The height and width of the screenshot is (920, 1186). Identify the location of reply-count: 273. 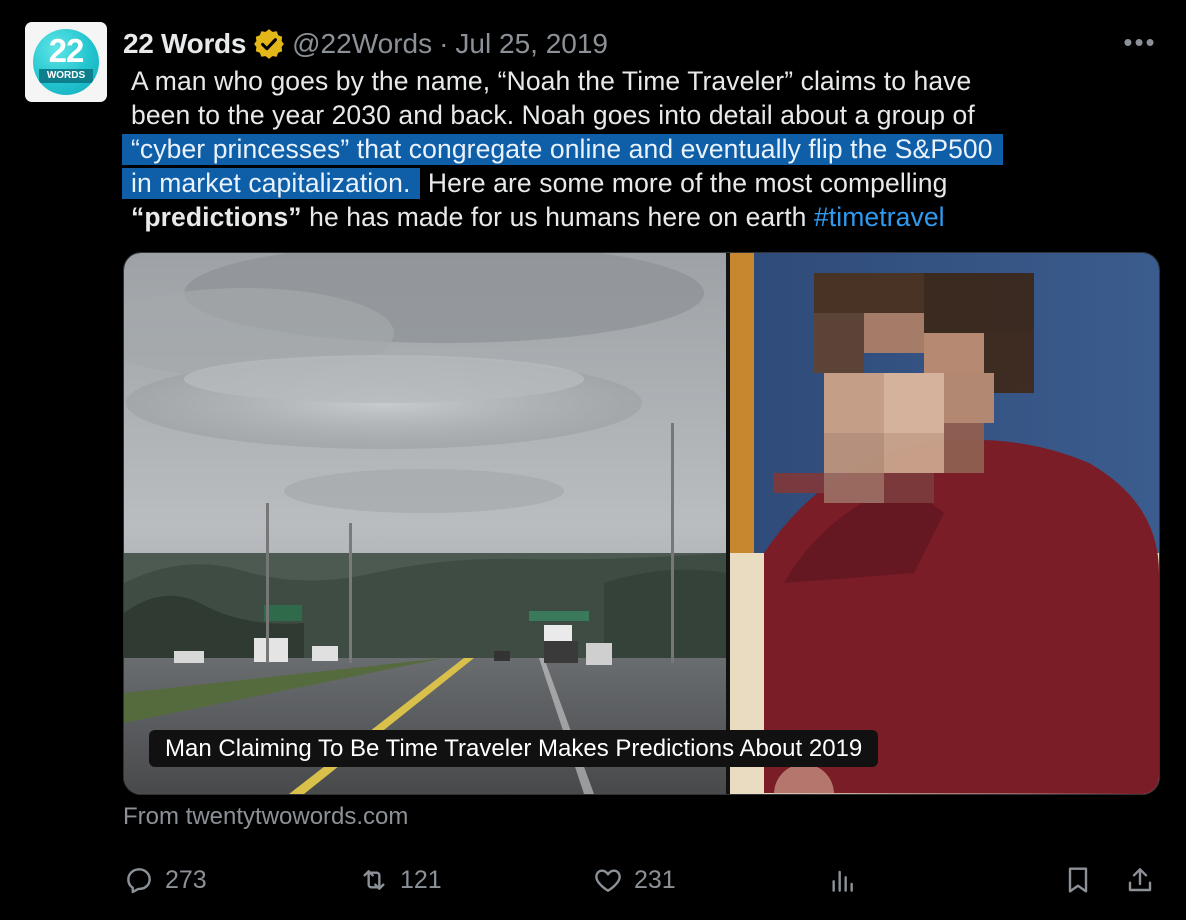
(186, 879).